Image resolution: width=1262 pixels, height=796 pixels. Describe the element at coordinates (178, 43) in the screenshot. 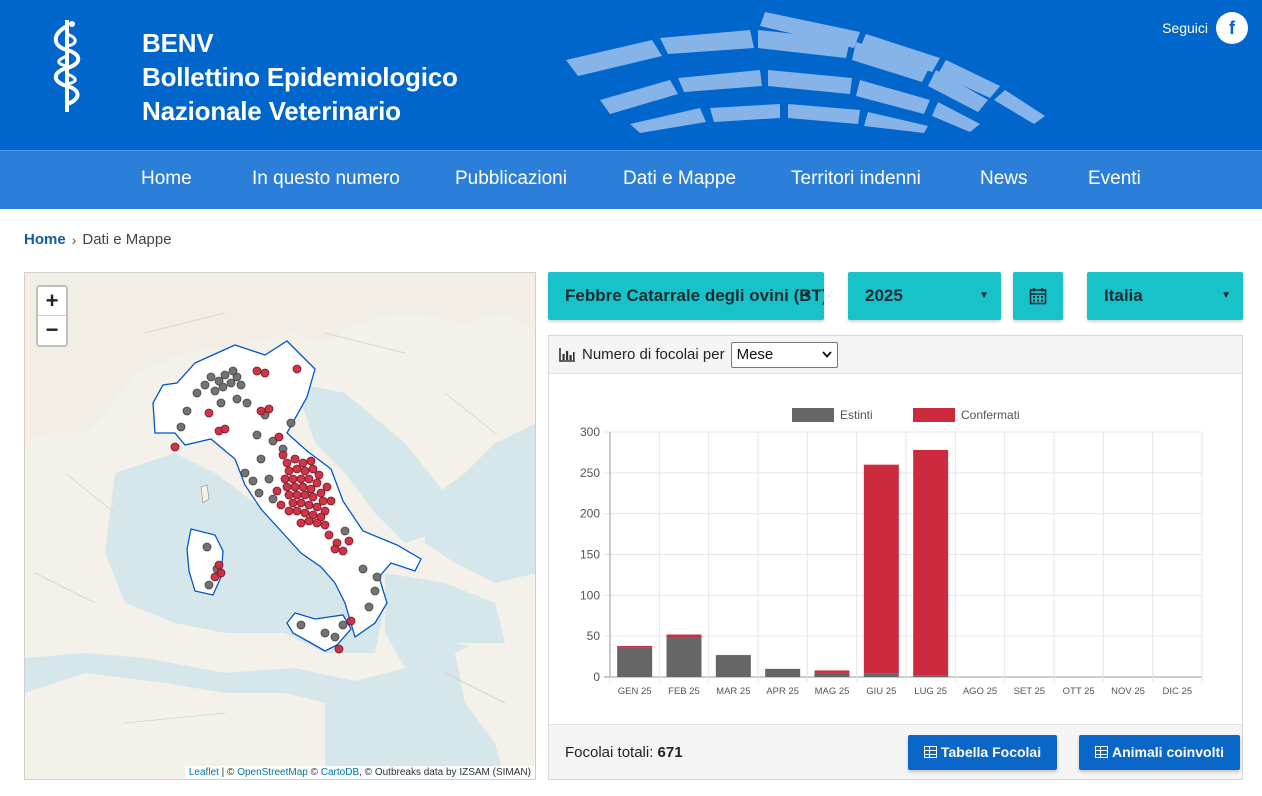

I see `brand-acronym: BENV` at that location.